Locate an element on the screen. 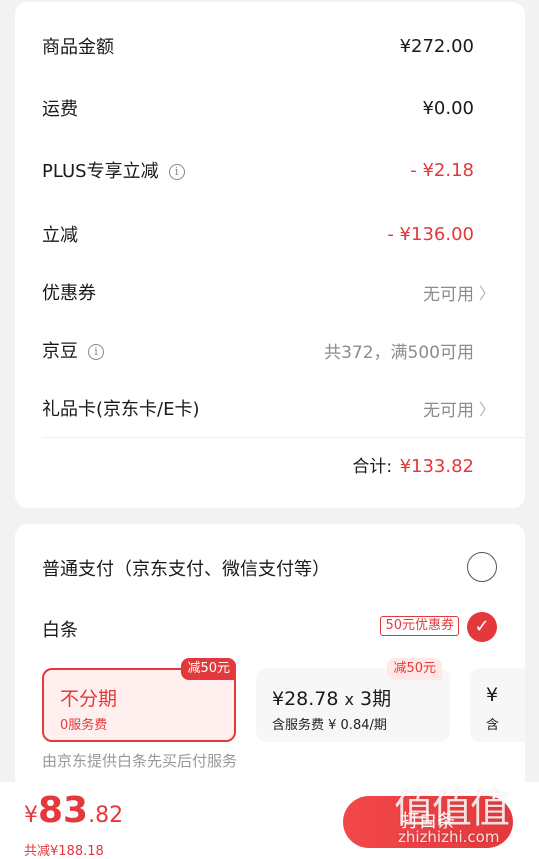 The width and height of the screenshot is (539, 859). coupon-tag: 50元优惠券 is located at coordinates (419, 626).